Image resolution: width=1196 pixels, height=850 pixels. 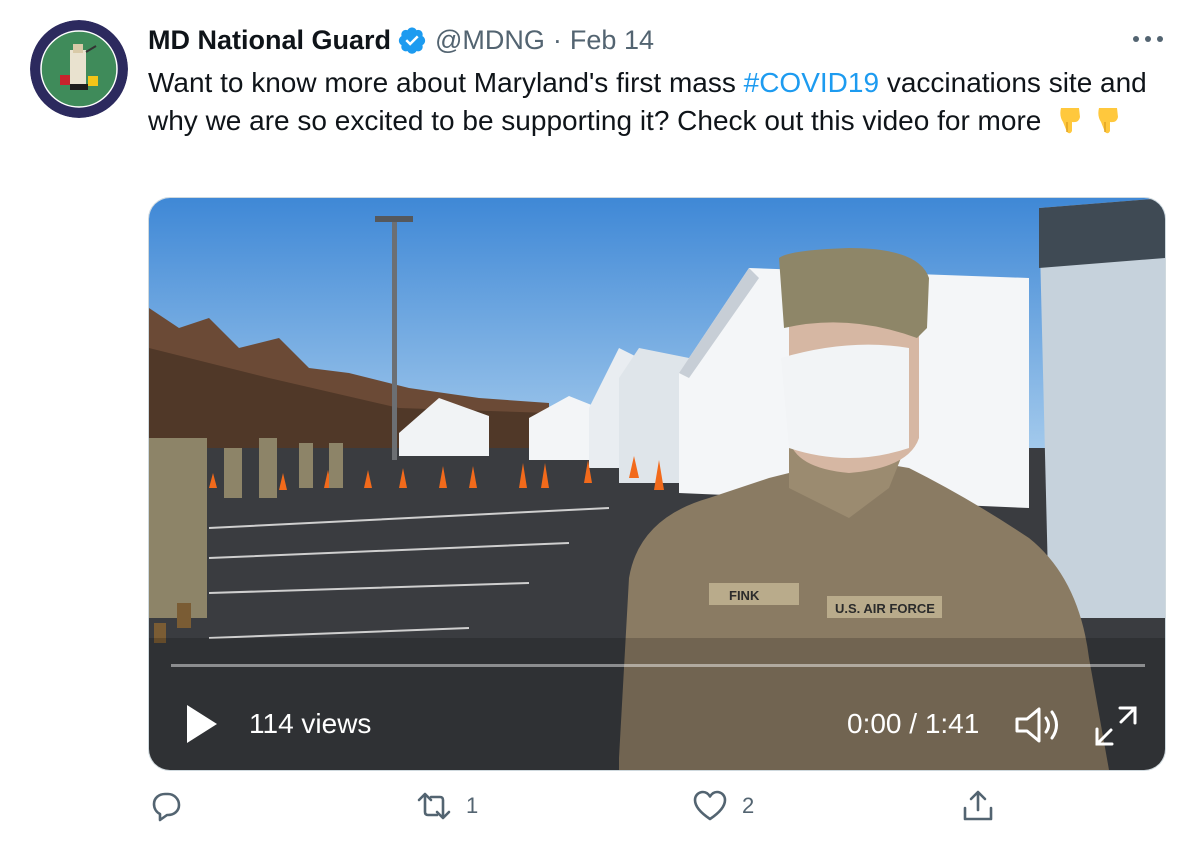 What do you see at coordinates (1116, 726) in the screenshot?
I see `fullscreen-icon` at bounding box center [1116, 726].